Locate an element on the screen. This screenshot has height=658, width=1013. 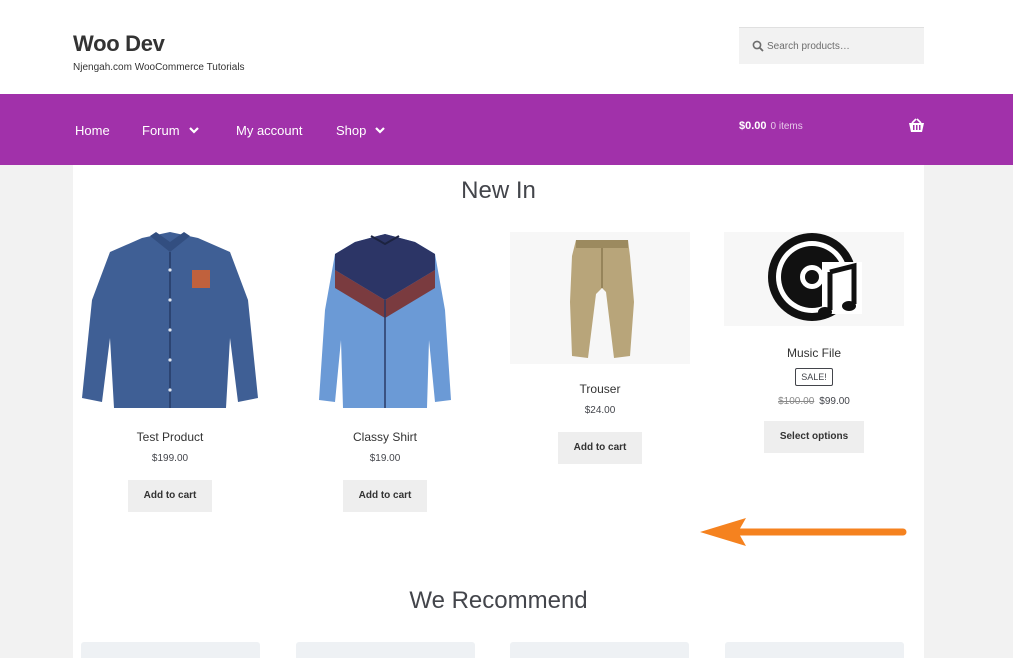
nav-item-forum: Forum is located at coordinates (170, 130).